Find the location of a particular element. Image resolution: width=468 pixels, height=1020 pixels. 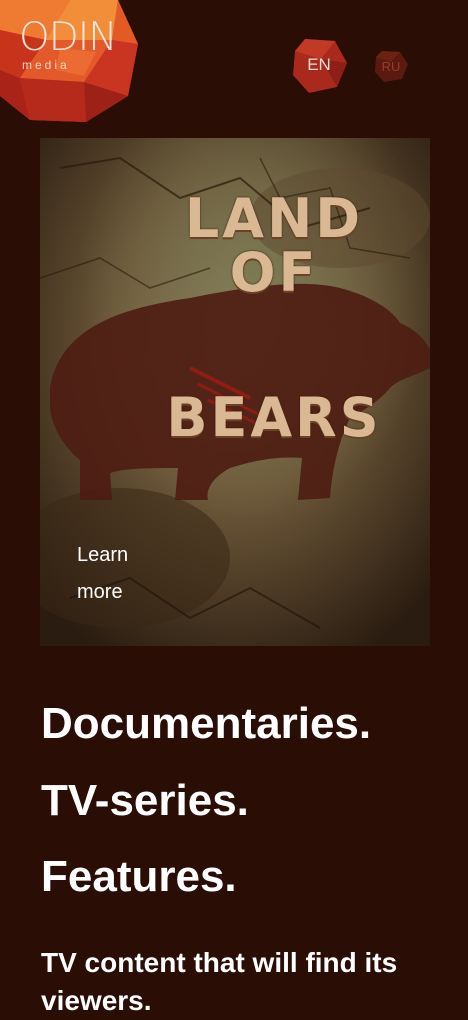

lang-en-label: EN is located at coordinates (319, 64).